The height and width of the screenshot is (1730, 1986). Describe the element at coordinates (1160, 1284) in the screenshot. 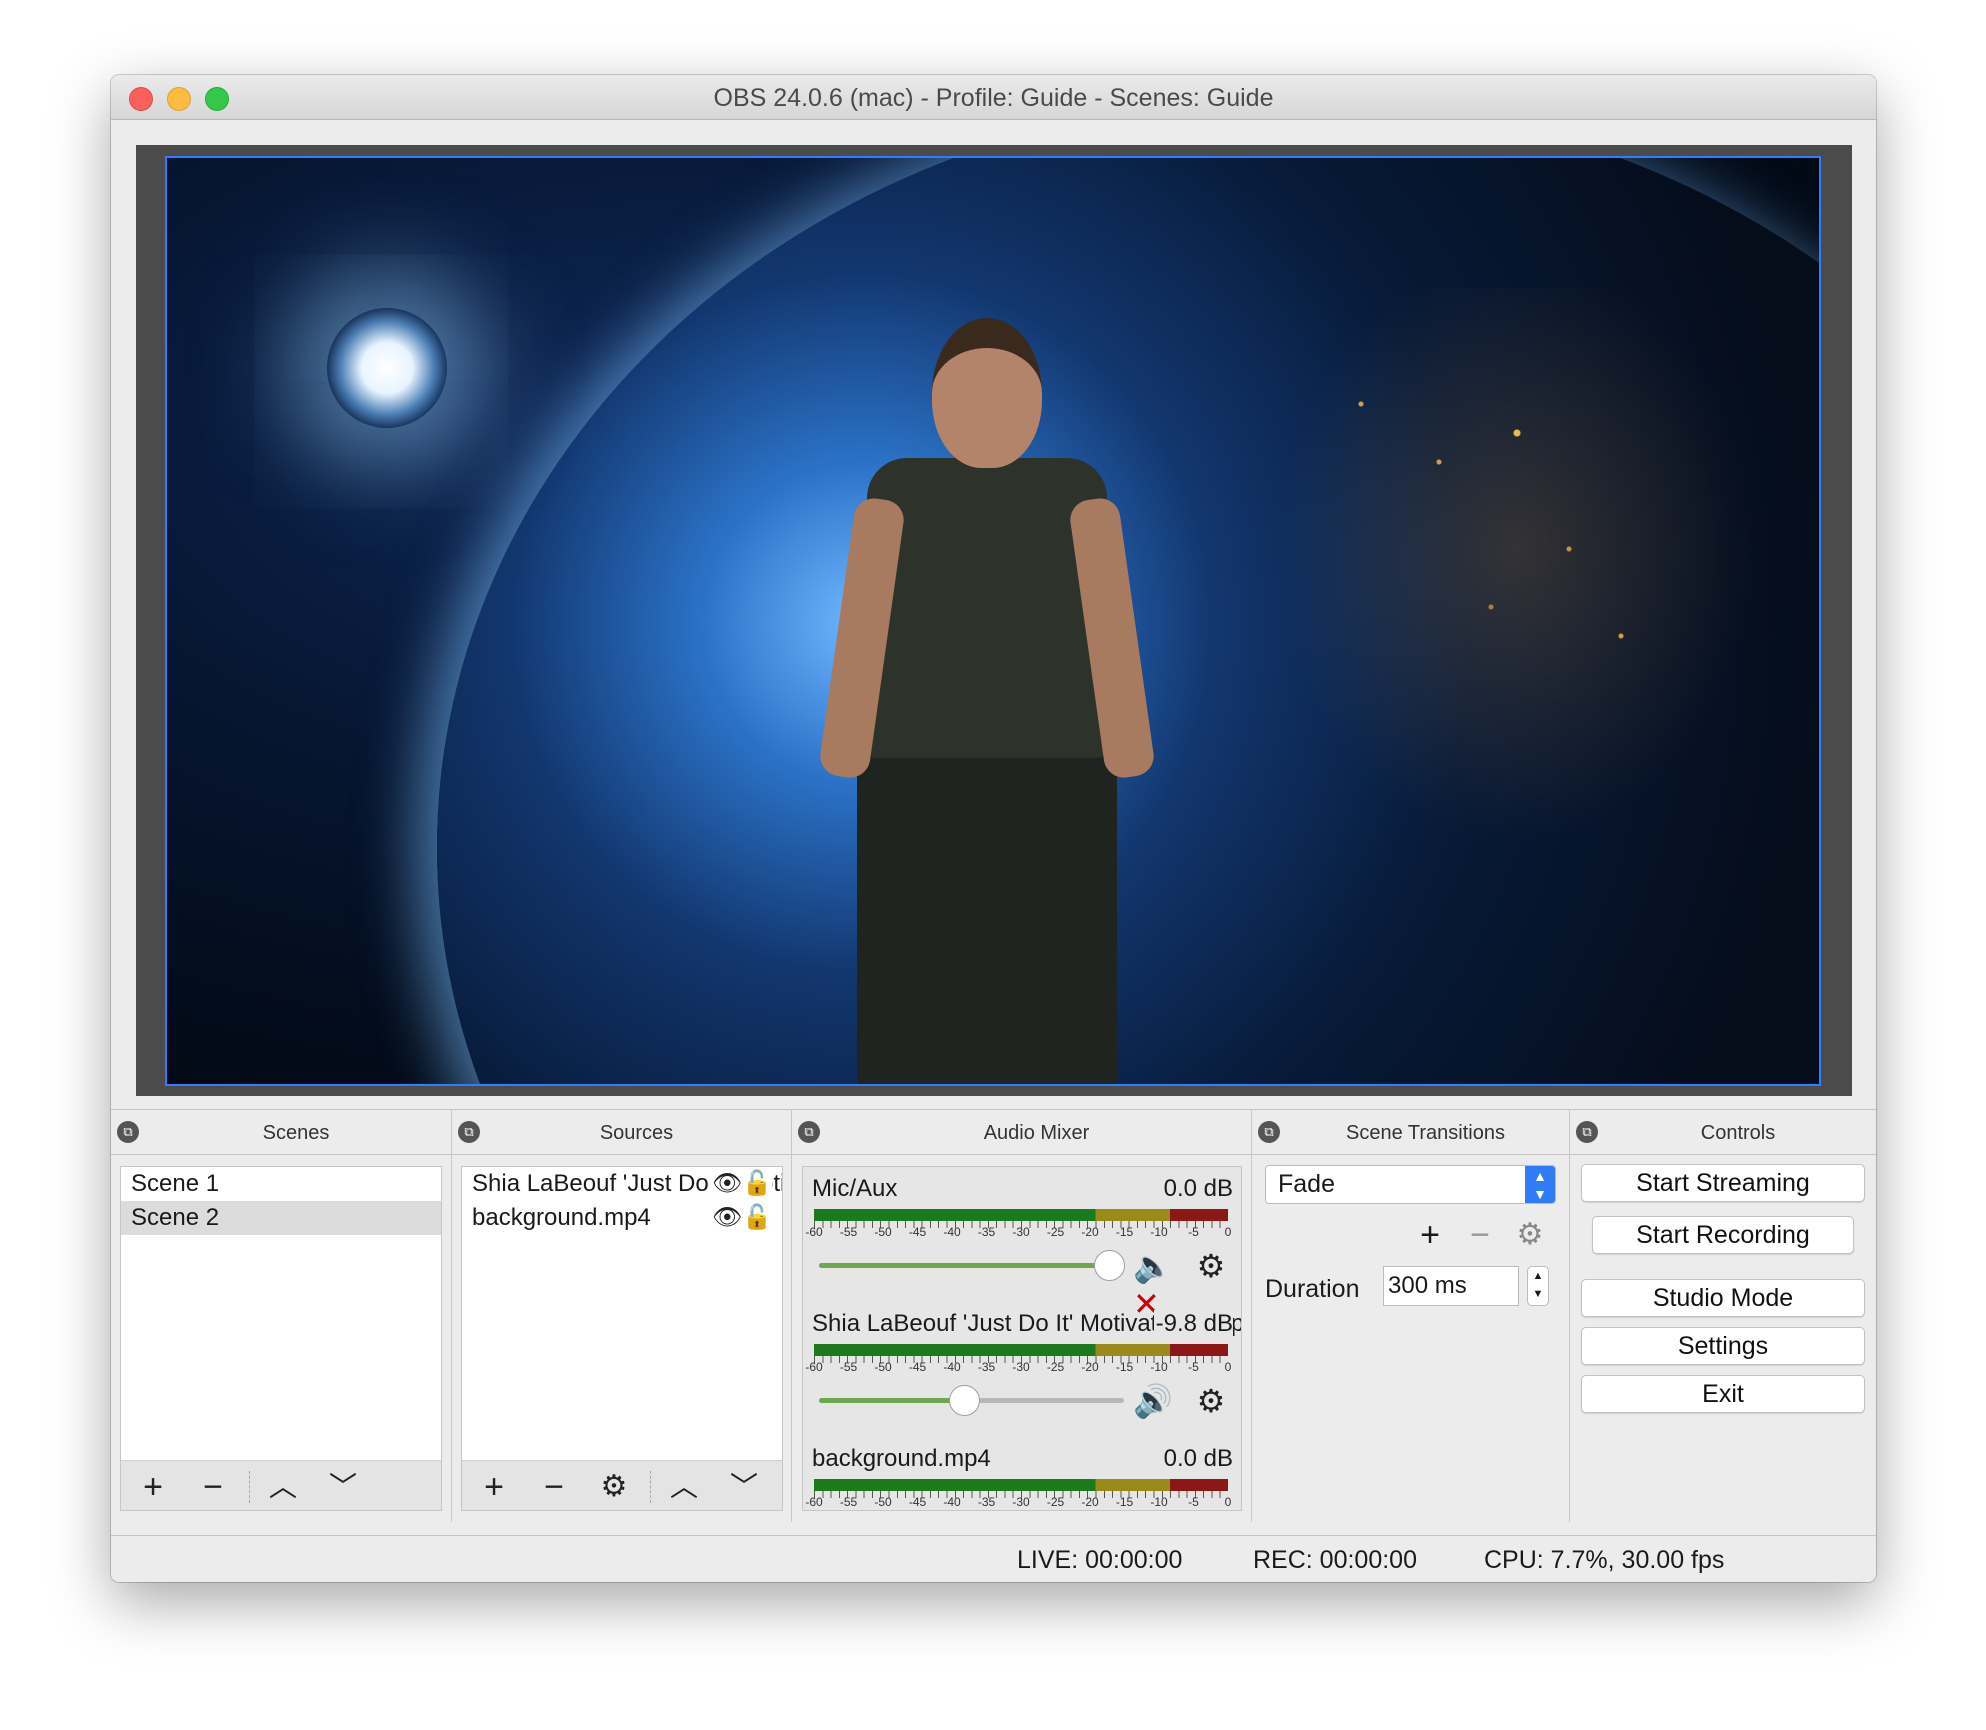

I see `speaker-muted-icon: 🔈✕` at that location.